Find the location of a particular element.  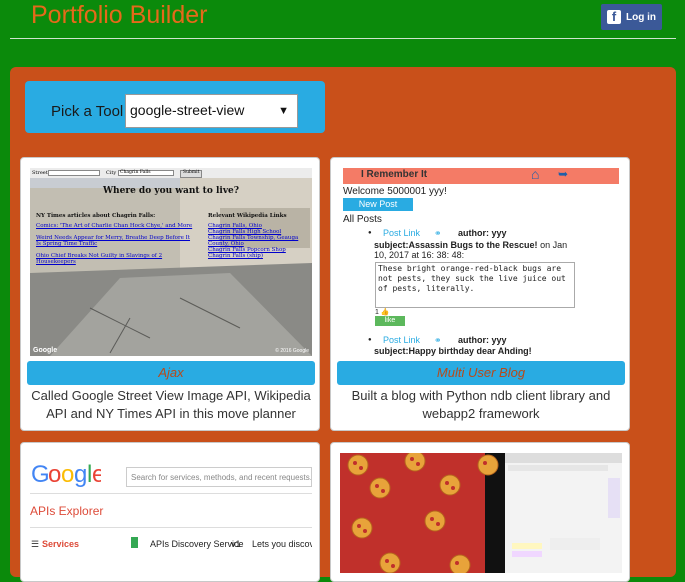

like-count: 1 is located at coordinates (377, 312).